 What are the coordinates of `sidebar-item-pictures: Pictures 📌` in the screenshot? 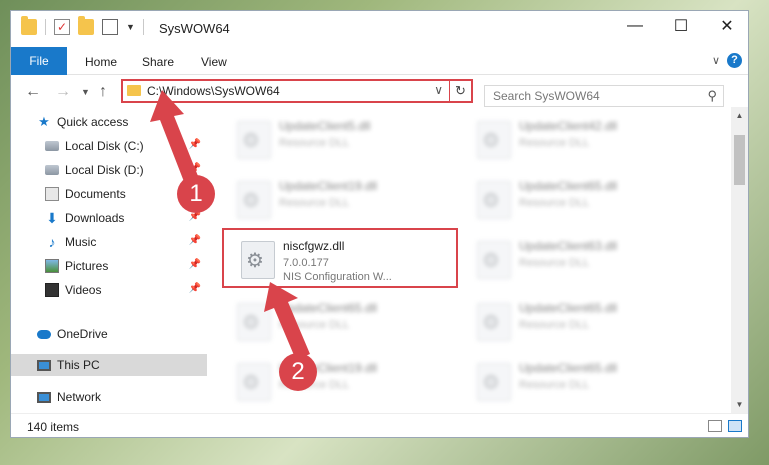 It's located at (109, 266).